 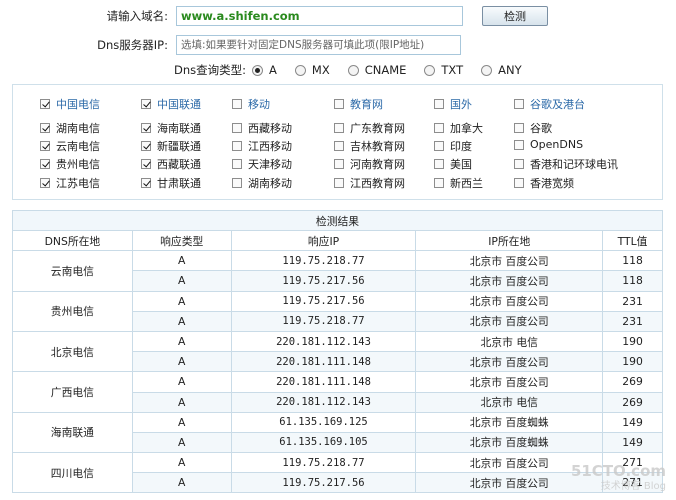 I want to click on isp-group-4: 国外, so click(x=453, y=104).